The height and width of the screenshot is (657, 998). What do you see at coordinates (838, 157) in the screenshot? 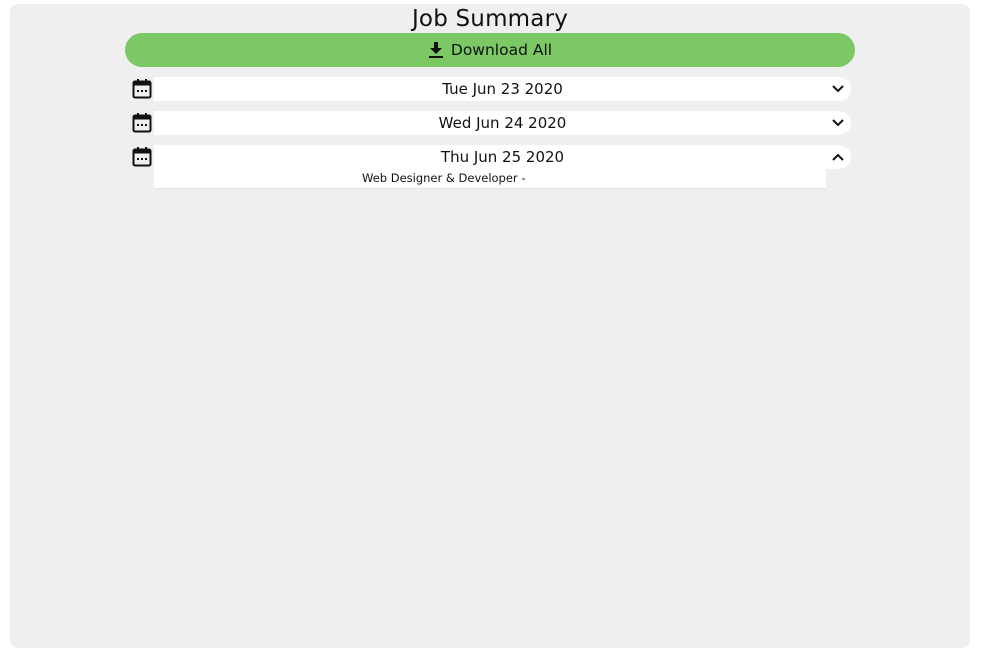
I see `chevron-up-icon` at bounding box center [838, 157].